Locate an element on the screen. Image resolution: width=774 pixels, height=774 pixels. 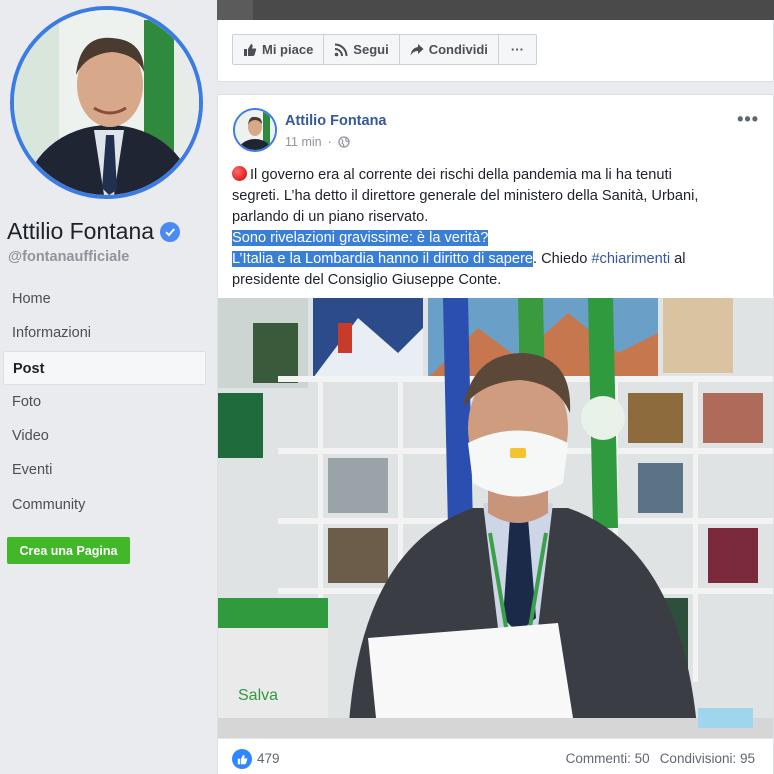
thumbs-up-icon is located at coordinates (250, 49).